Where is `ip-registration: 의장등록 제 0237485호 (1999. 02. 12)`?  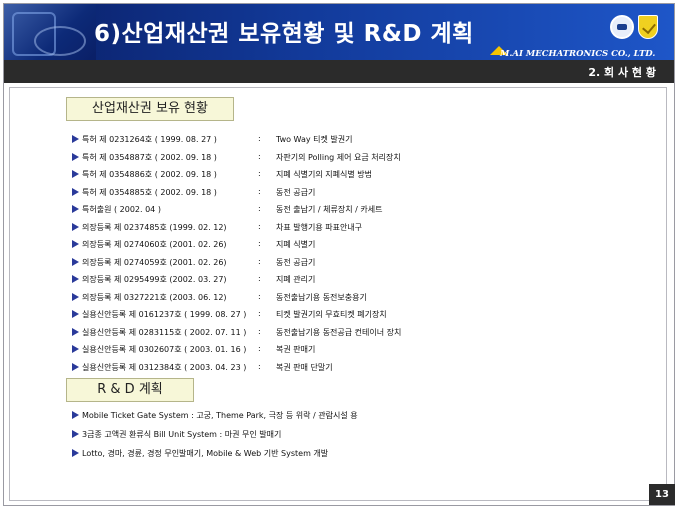 ip-registration: 의장등록 제 0237485호 (1999. 02. 12) is located at coordinates (154, 227).